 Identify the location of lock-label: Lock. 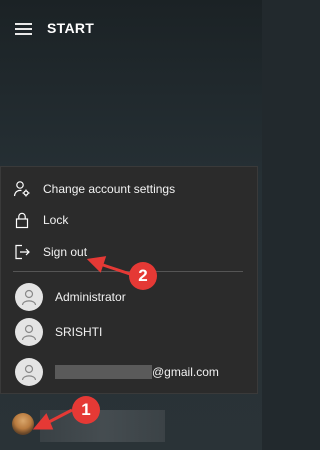
(56, 220).